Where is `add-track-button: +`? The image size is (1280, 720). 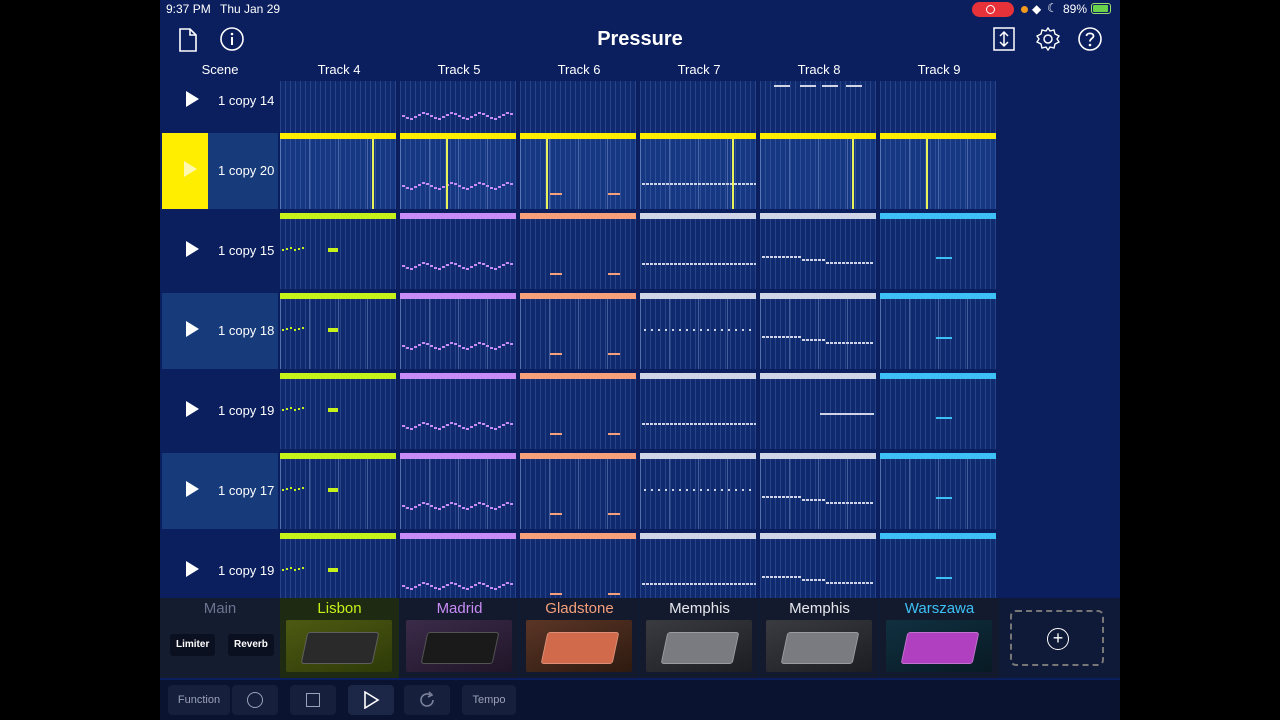
add-track-button: + is located at coordinates (1057, 638).